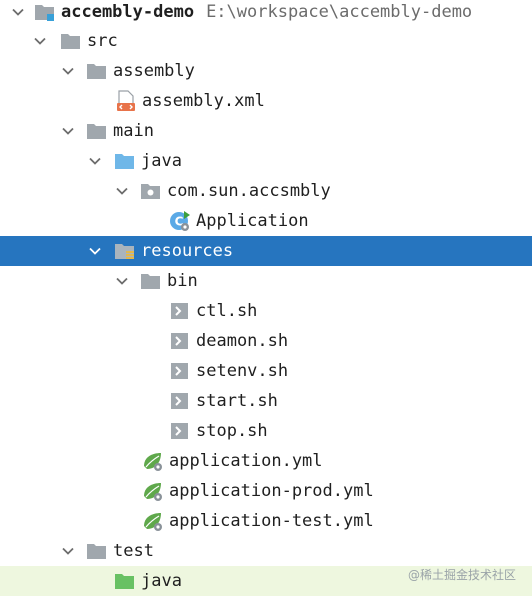 The height and width of the screenshot is (598, 532). What do you see at coordinates (133, 131) in the screenshot?
I see `tree-item-label: main` at bounding box center [133, 131].